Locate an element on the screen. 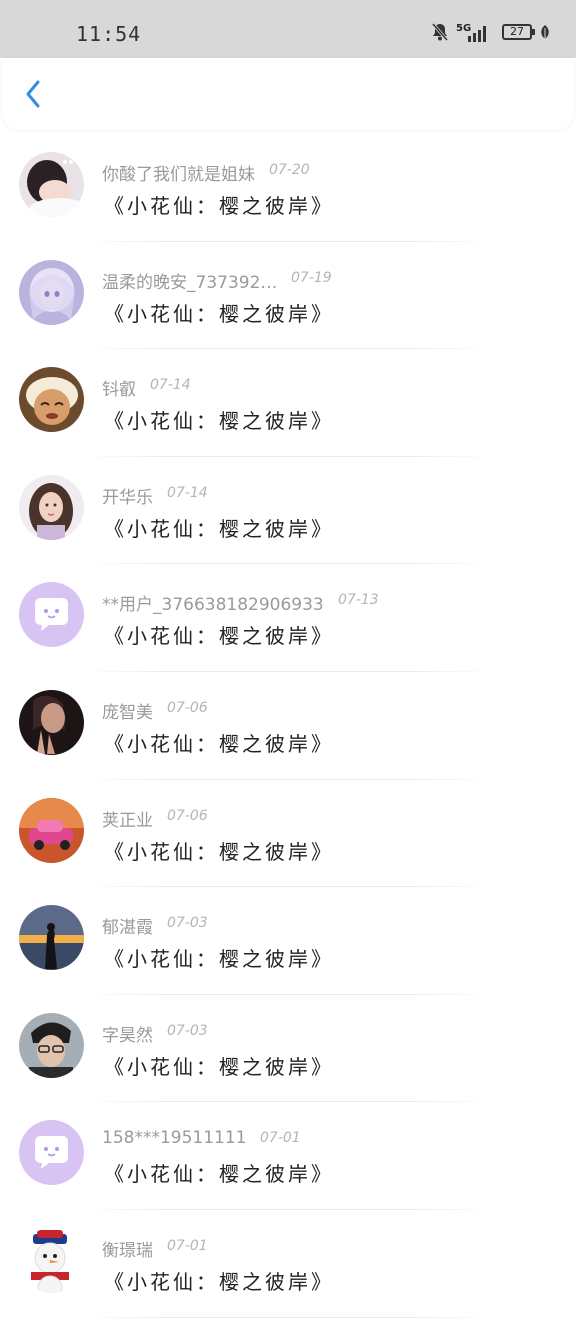 This screenshot has width=576, height=1318. comment-date: 07-19 is located at coordinates (311, 277).